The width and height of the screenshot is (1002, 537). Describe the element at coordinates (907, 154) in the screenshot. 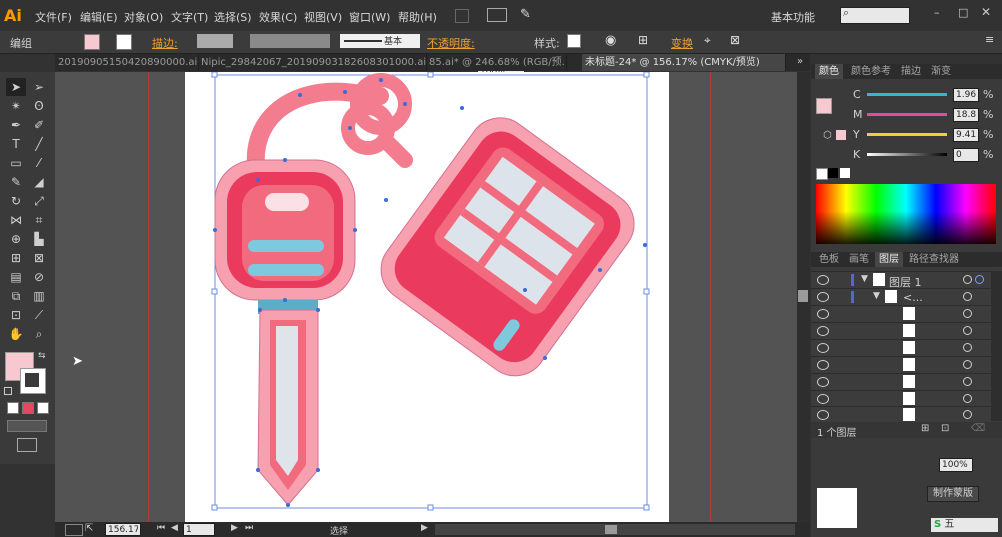

I see `cmyk-slider-k` at that location.